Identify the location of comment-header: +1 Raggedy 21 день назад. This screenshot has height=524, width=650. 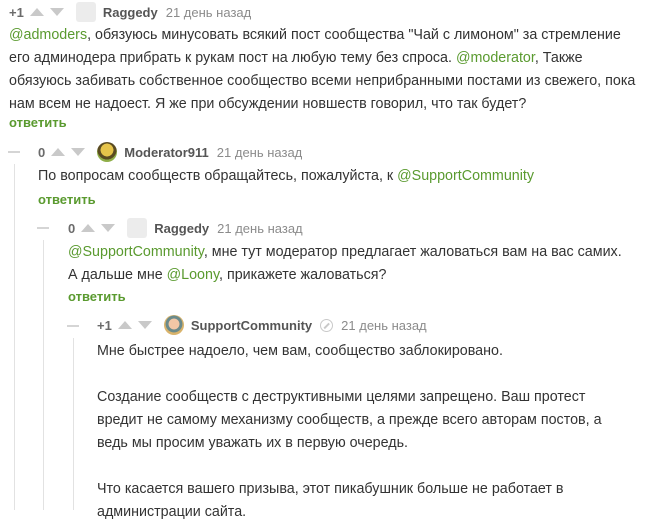
(130, 12).